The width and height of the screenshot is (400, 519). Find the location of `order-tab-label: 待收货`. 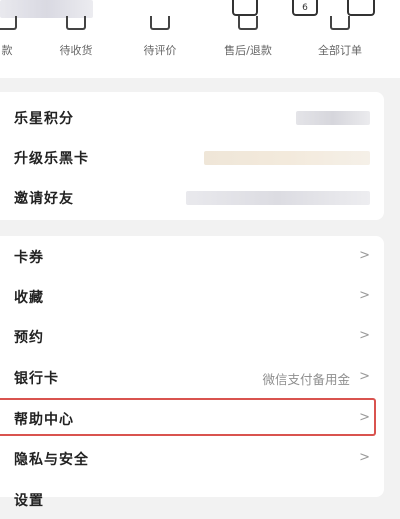

order-tab-label: 待收货 is located at coordinates (76, 50).